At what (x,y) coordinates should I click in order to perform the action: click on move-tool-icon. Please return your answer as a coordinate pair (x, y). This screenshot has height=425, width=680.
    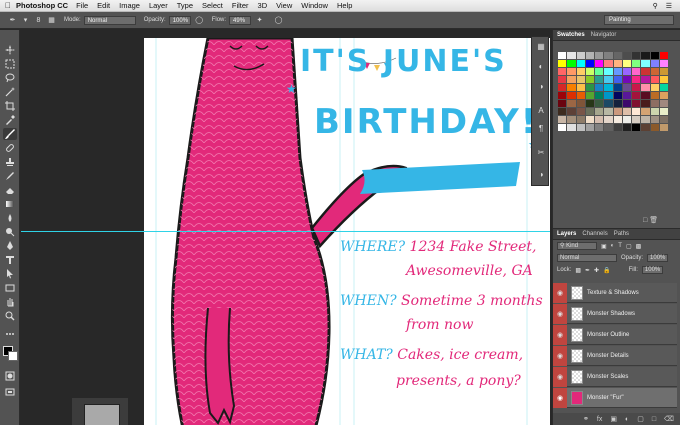
    Looking at the image, I should click on (10, 50).